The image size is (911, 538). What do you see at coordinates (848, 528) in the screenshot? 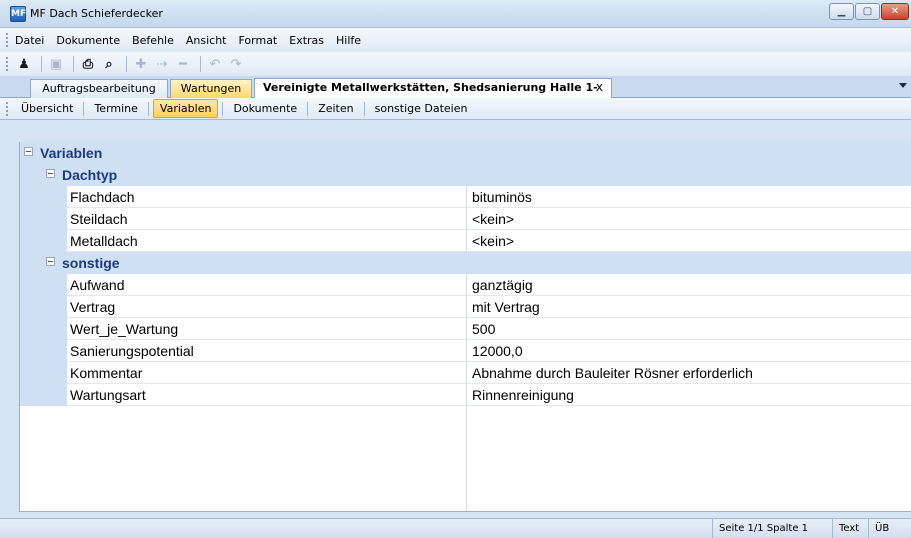
I see `status-mode: Text` at bounding box center [848, 528].